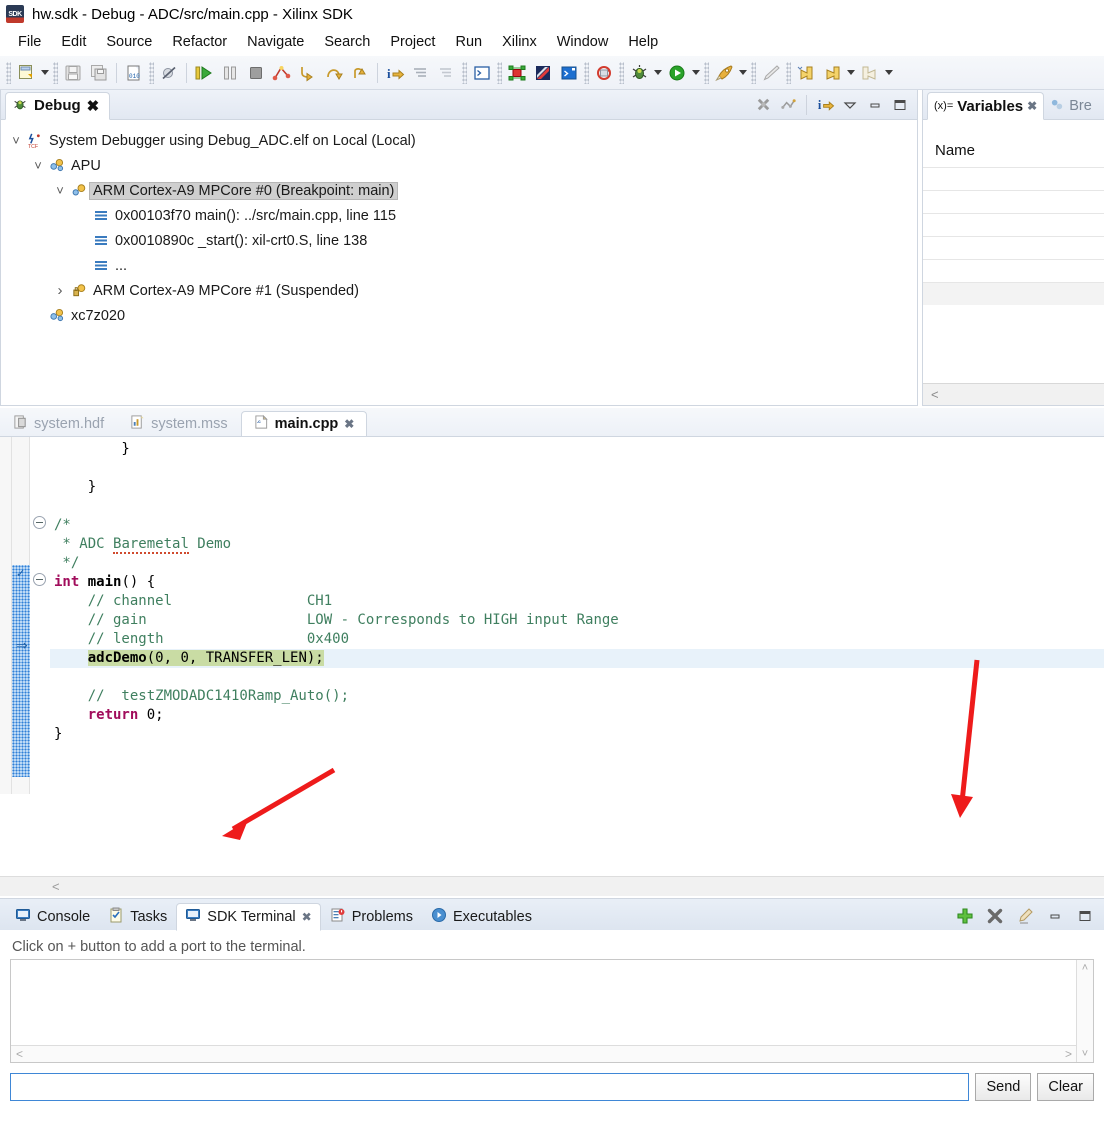 The height and width of the screenshot is (1130, 1104). Describe the element at coordinates (889, 73) in the screenshot. I see `forward-dropdown-caret` at that location.